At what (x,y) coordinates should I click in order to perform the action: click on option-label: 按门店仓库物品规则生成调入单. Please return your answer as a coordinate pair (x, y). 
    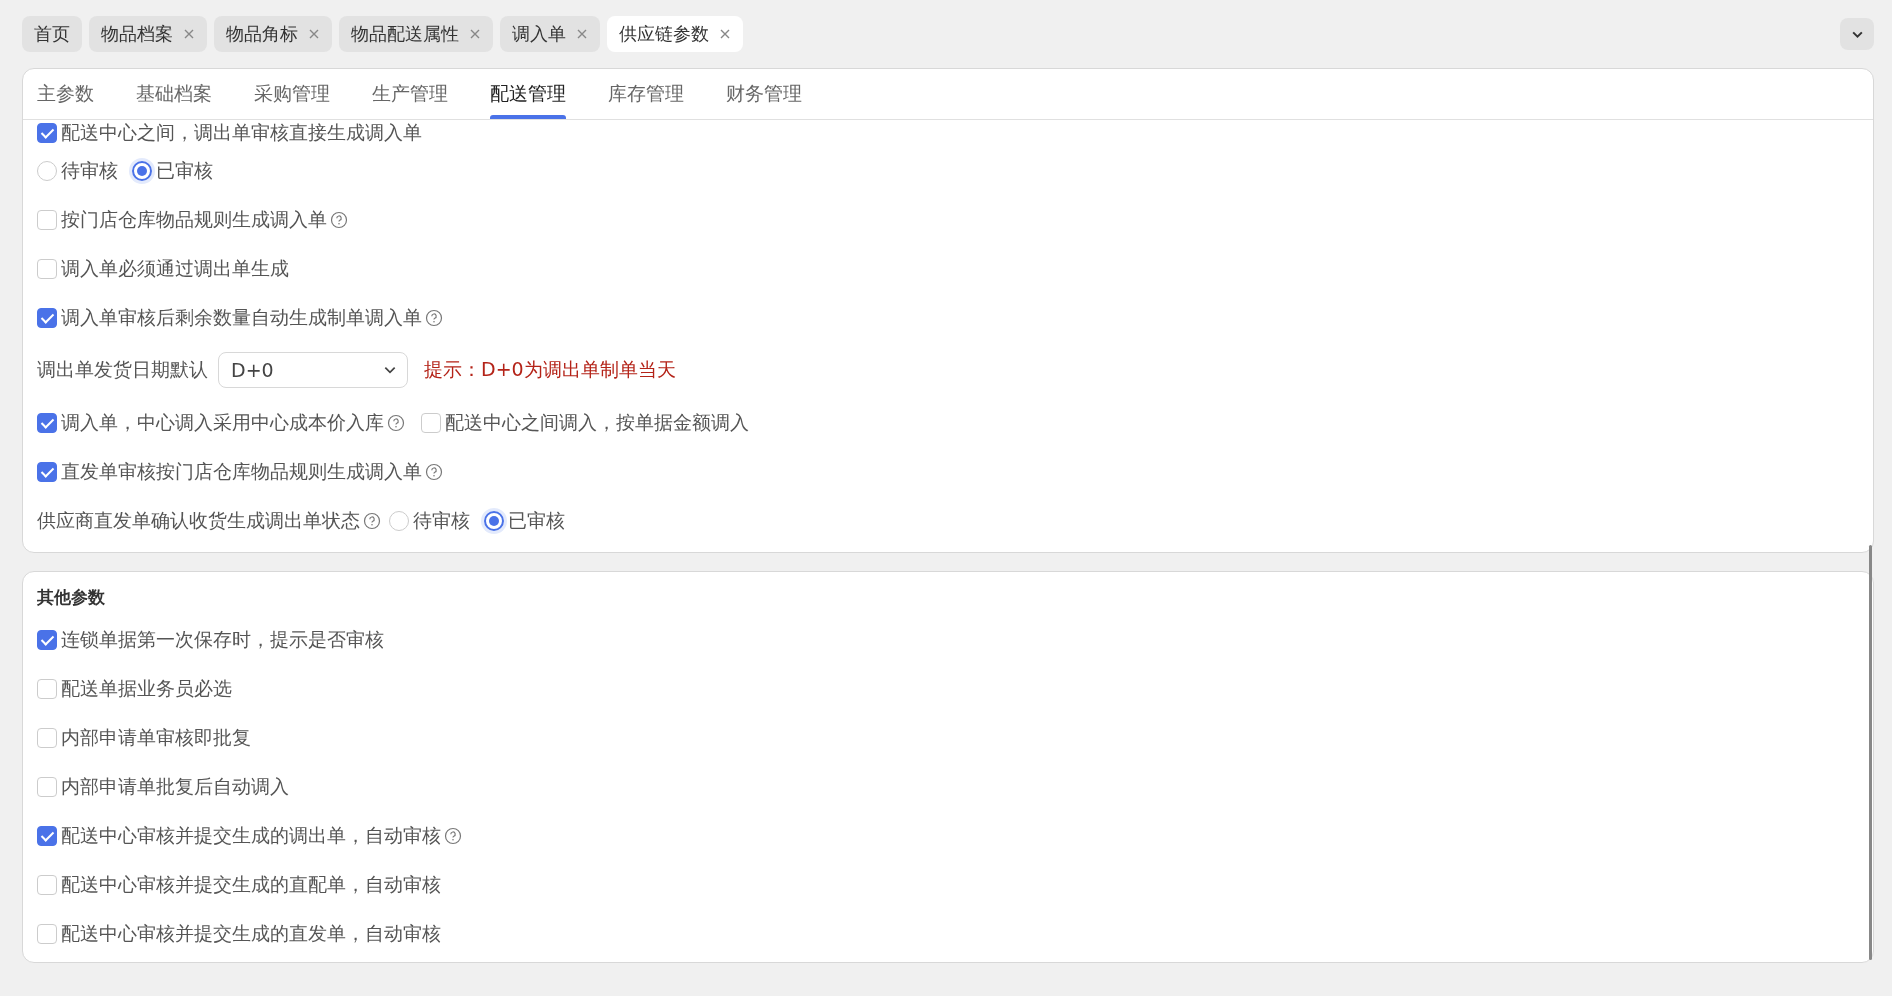
    Looking at the image, I should click on (194, 219).